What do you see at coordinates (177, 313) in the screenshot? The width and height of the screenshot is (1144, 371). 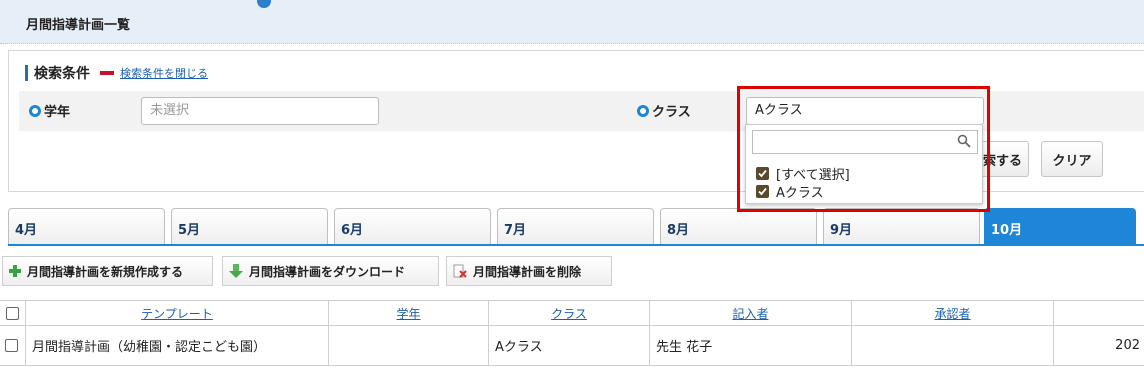 I see `column-template: テンプレート` at bounding box center [177, 313].